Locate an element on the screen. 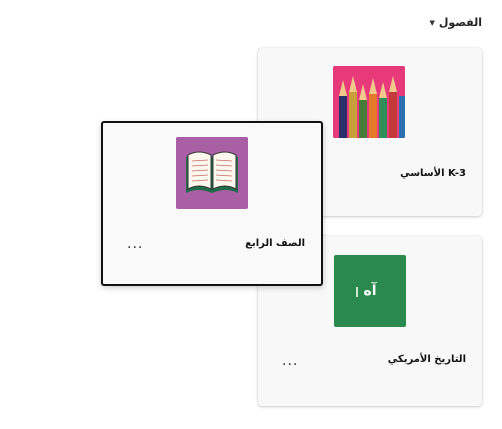 The height and width of the screenshot is (429, 502). pencils-icon is located at coordinates (369, 102).